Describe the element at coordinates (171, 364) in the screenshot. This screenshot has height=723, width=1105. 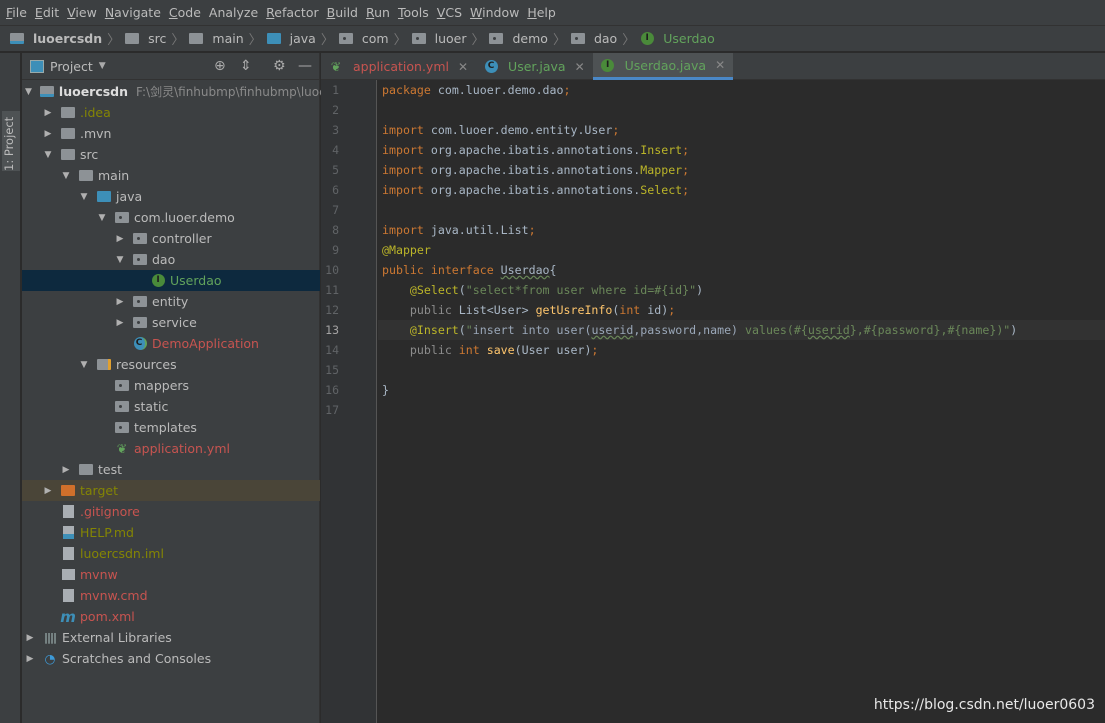
I see `tree-item-resources: ▼ resources` at that location.